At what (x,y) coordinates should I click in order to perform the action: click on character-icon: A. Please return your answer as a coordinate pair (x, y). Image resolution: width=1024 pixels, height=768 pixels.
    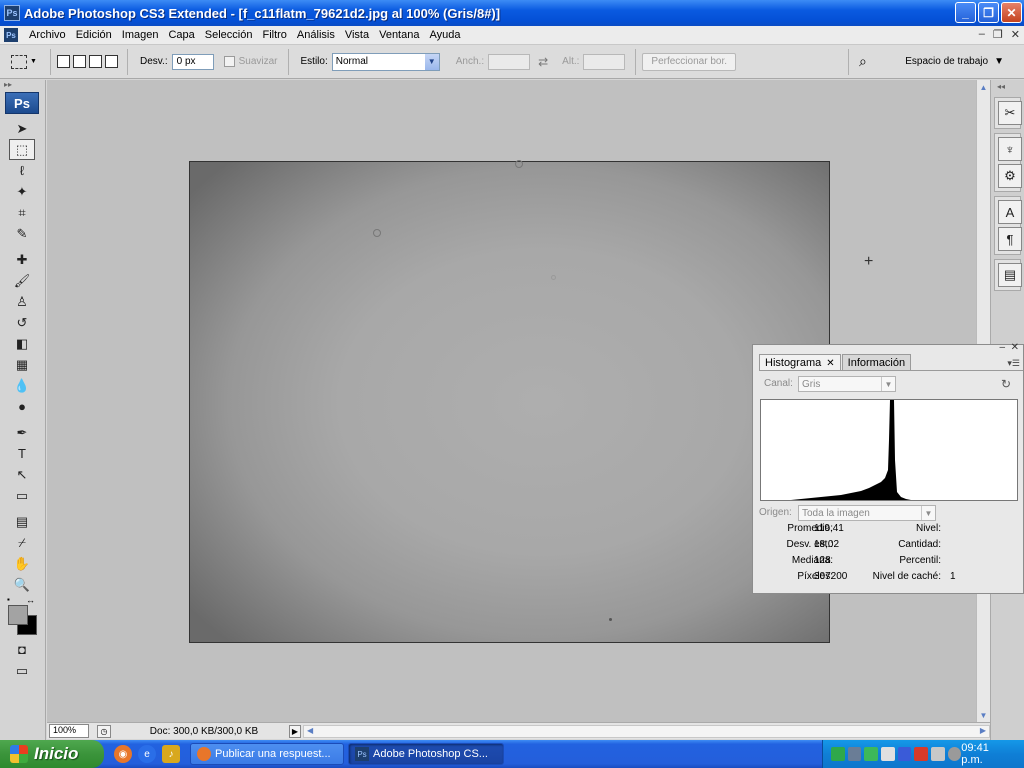
    Looking at the image, I should click on (1010, 212).